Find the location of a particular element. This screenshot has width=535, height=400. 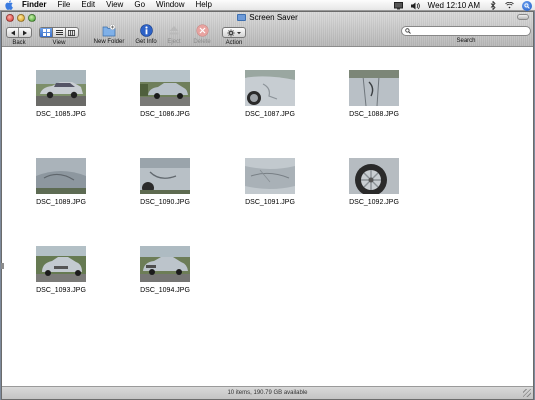

file-item: DSC_1093.JPG is located at coordinates (61, 270).